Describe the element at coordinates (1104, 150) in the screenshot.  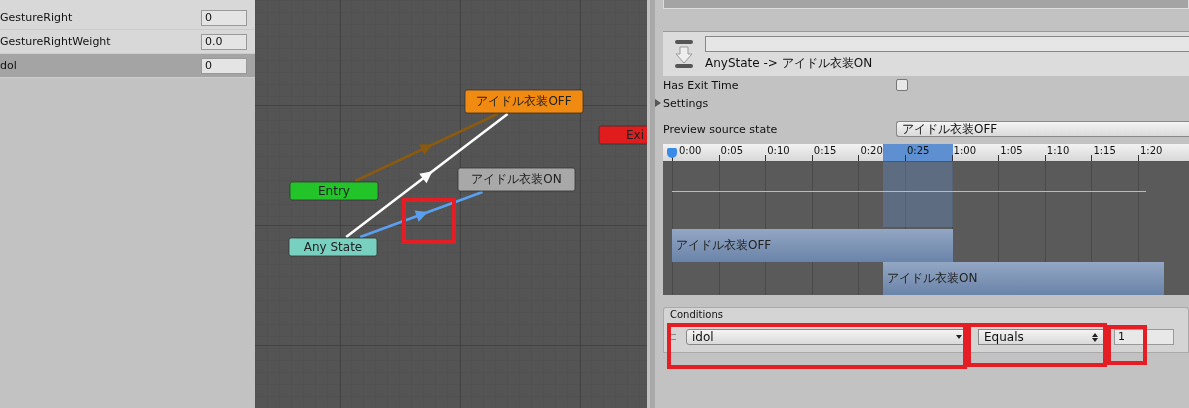
I see `time-label: 1:15` at that location.